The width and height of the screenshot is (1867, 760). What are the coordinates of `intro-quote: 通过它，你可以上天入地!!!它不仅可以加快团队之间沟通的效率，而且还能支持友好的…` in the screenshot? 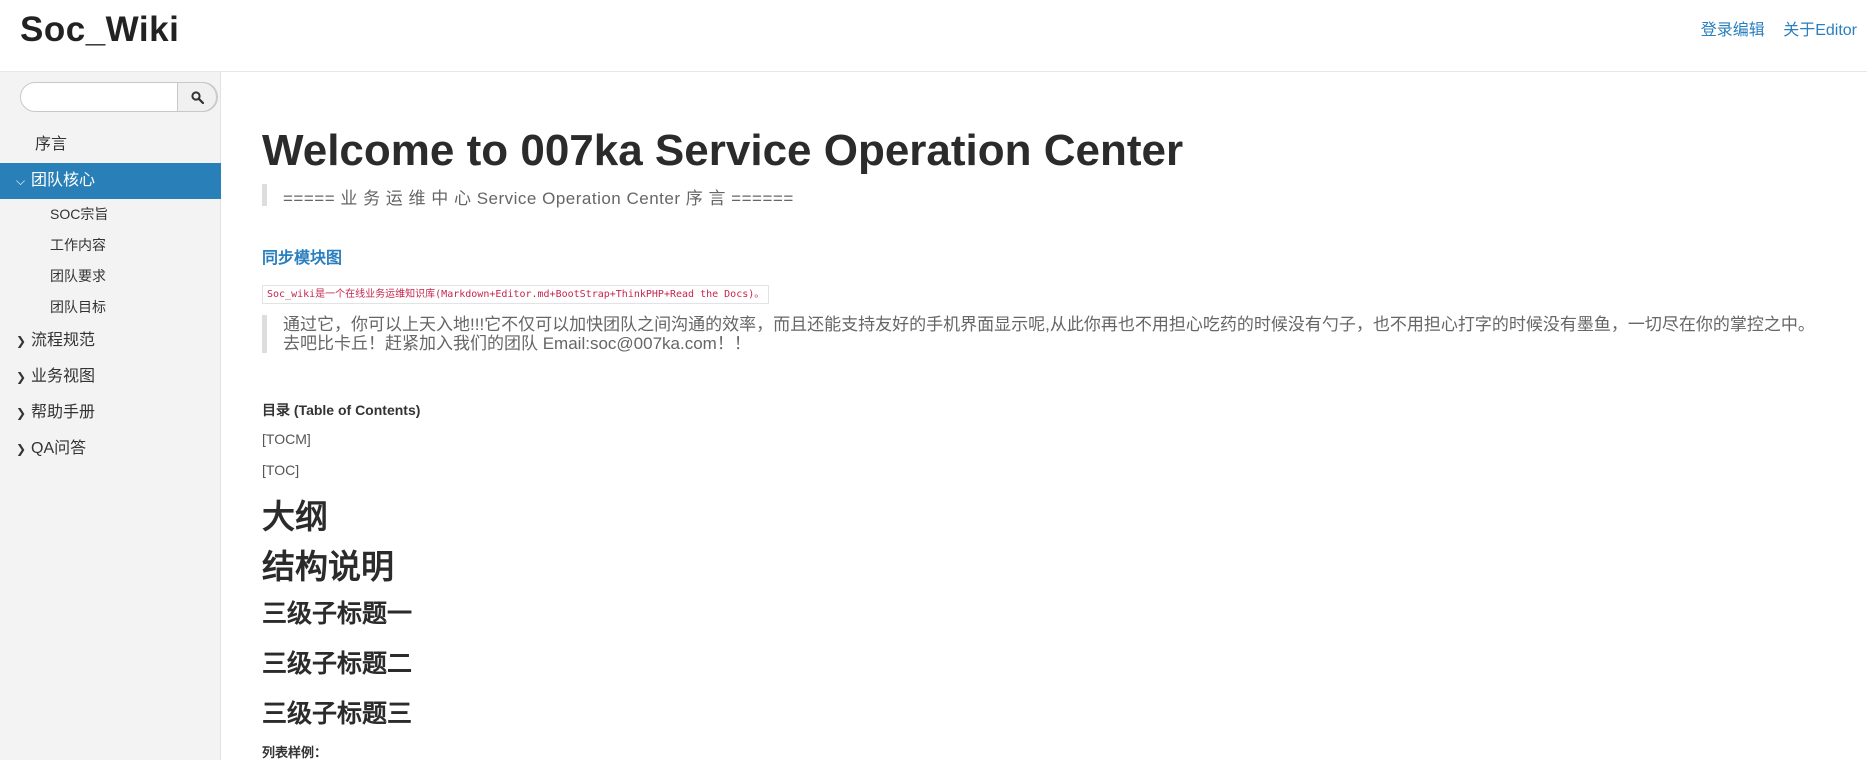 It's located at (1052, 334).